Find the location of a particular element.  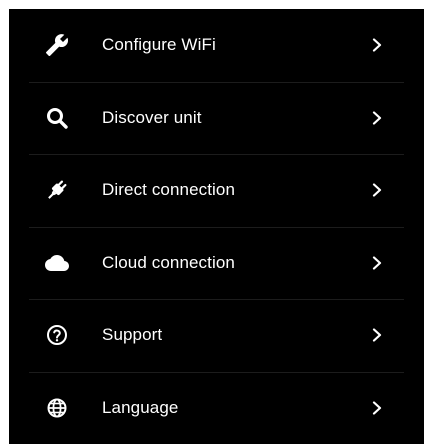

menu-item-label: Language is located at coordinates (140, 407).